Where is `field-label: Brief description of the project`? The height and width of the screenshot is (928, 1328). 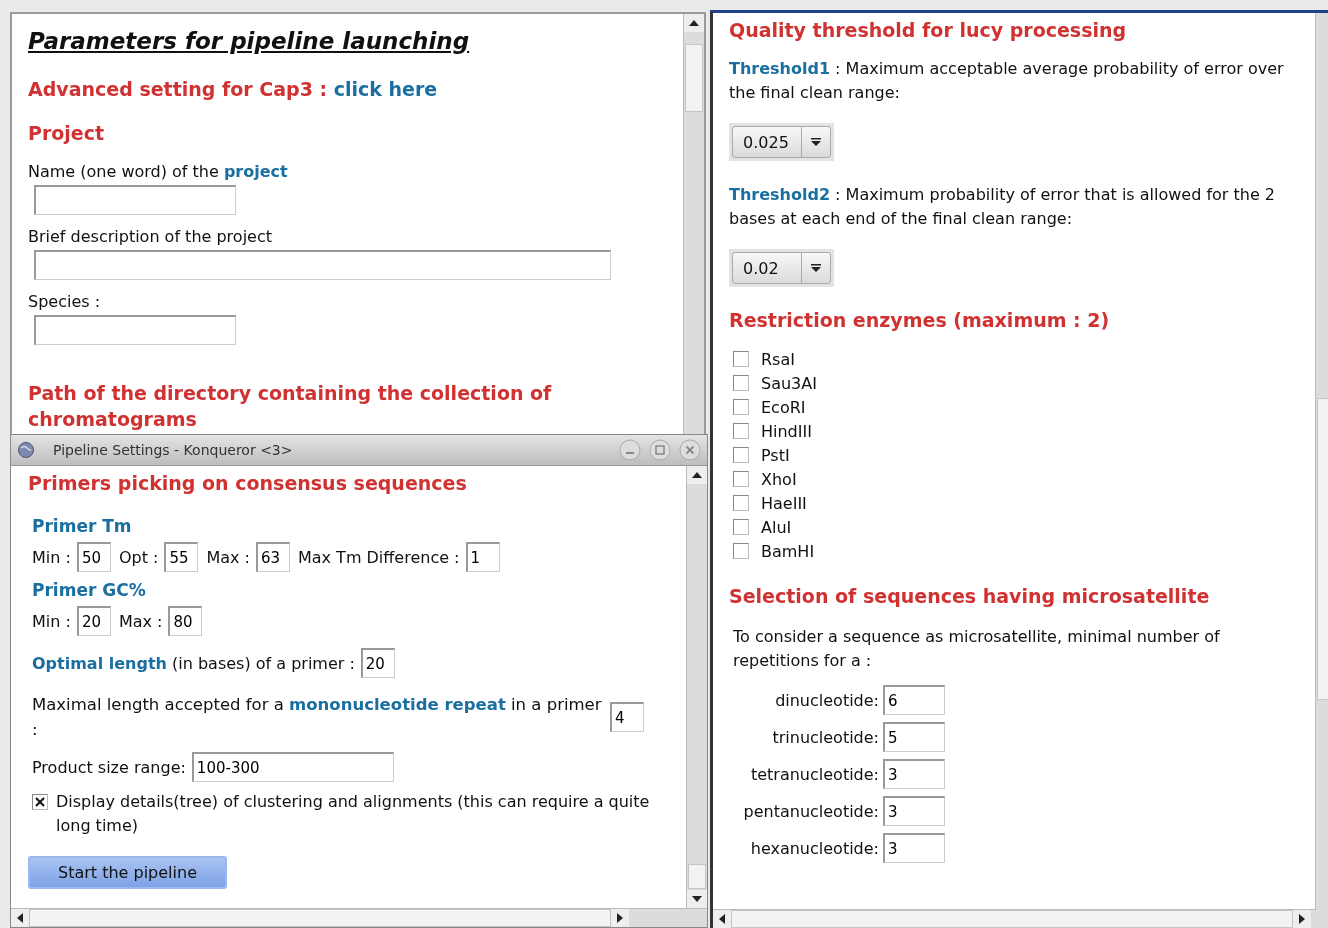 field-label: Brief description of the project is located at coordinates (150, 236).